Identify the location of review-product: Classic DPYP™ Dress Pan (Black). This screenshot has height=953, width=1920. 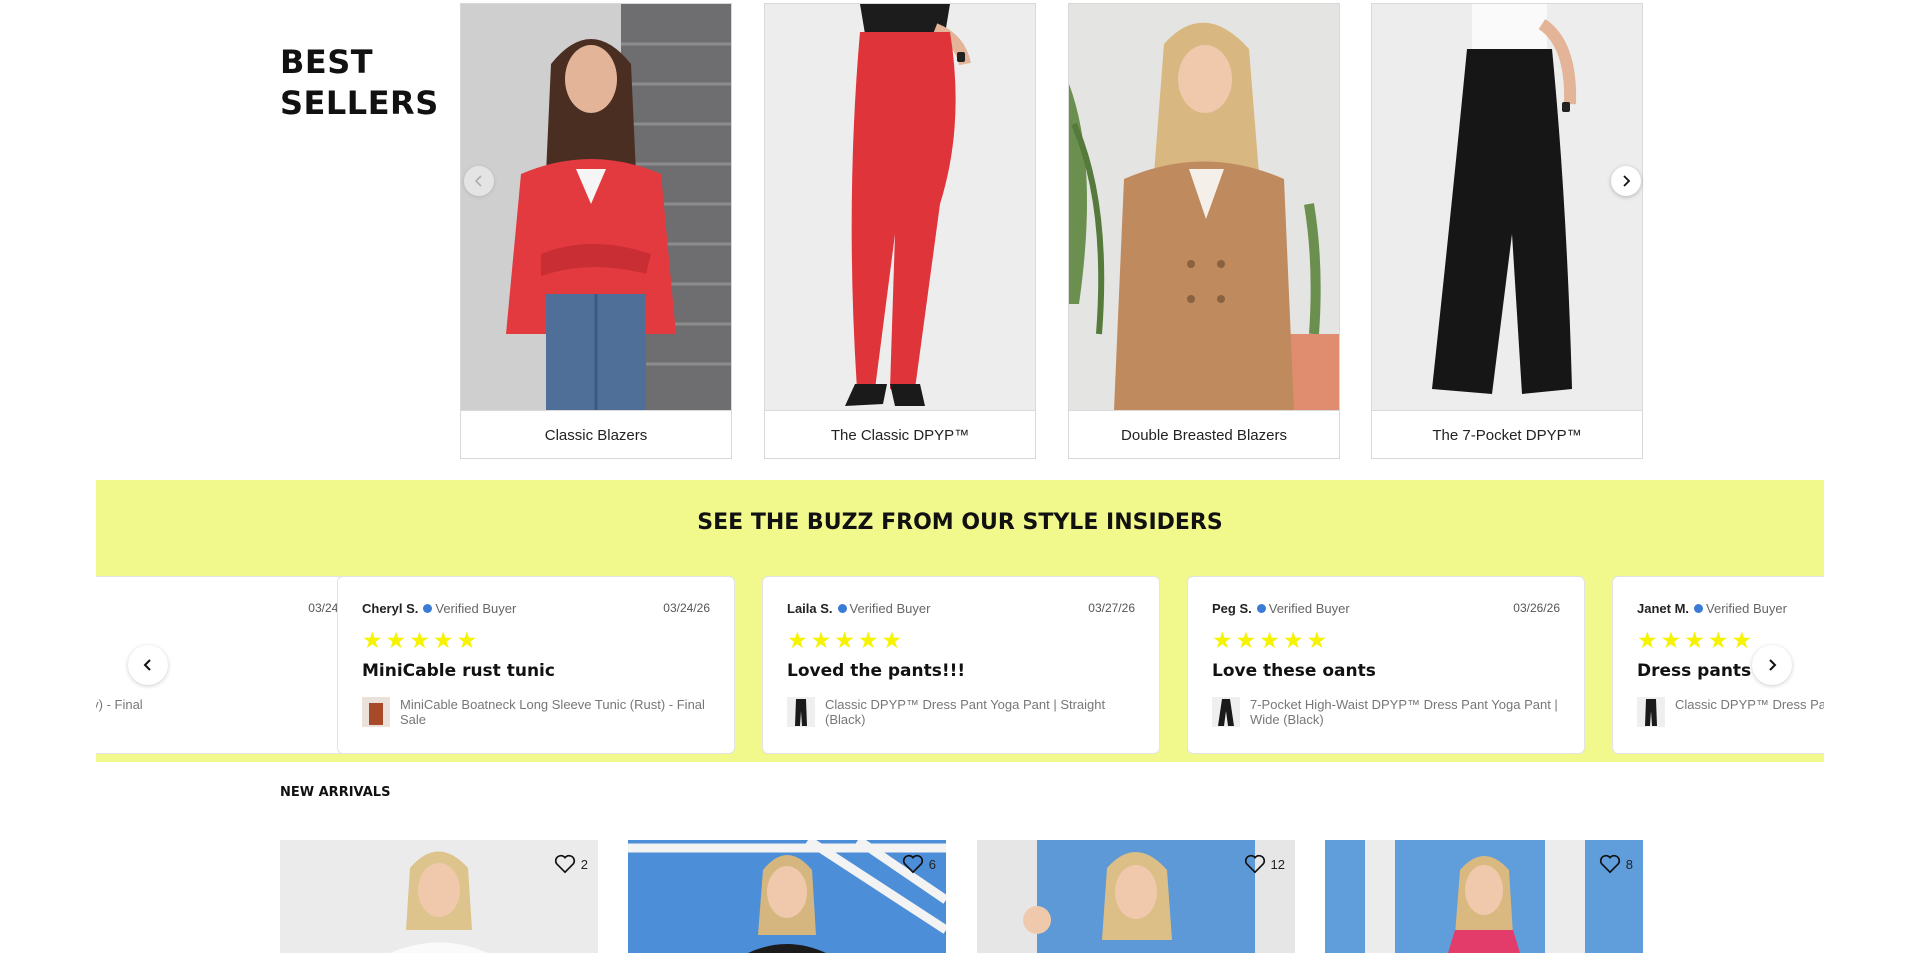
(1730, 712).